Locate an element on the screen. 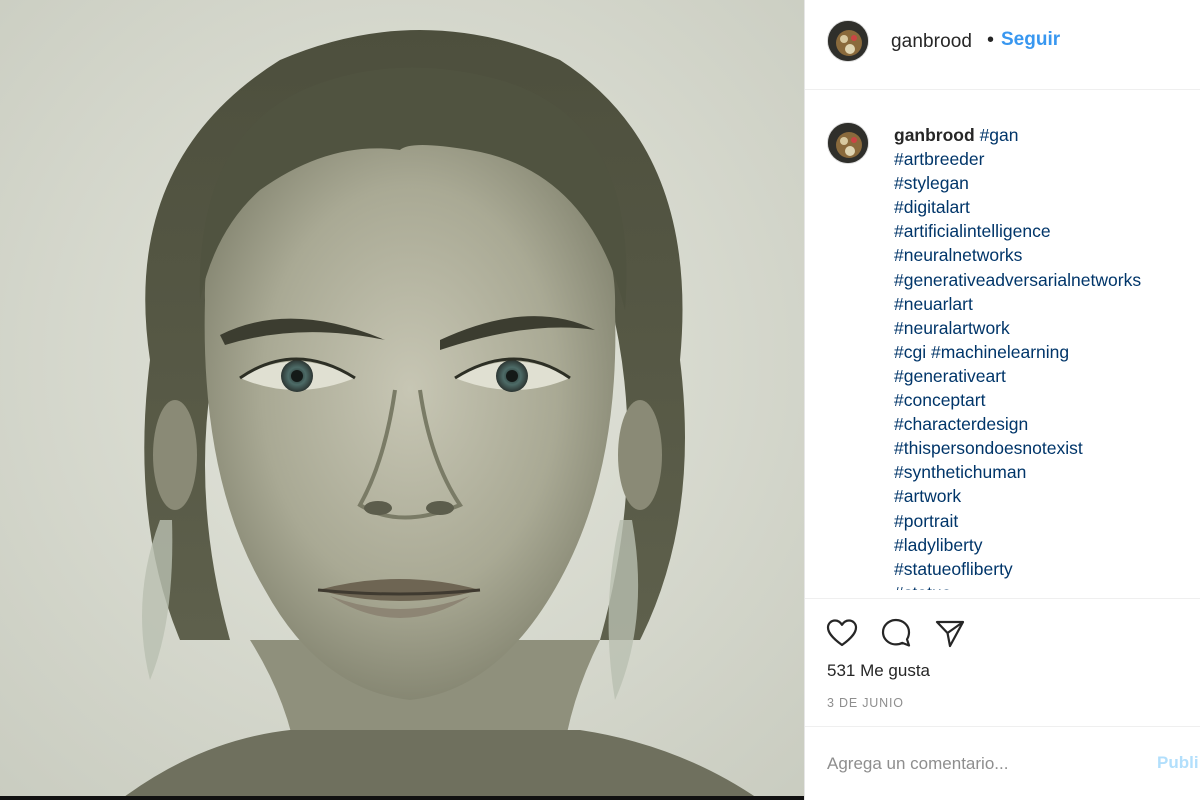 Image resolution: width=1200 pixels, height=800 pixels. paper-plane-icon is located at coordinates (950, 633).